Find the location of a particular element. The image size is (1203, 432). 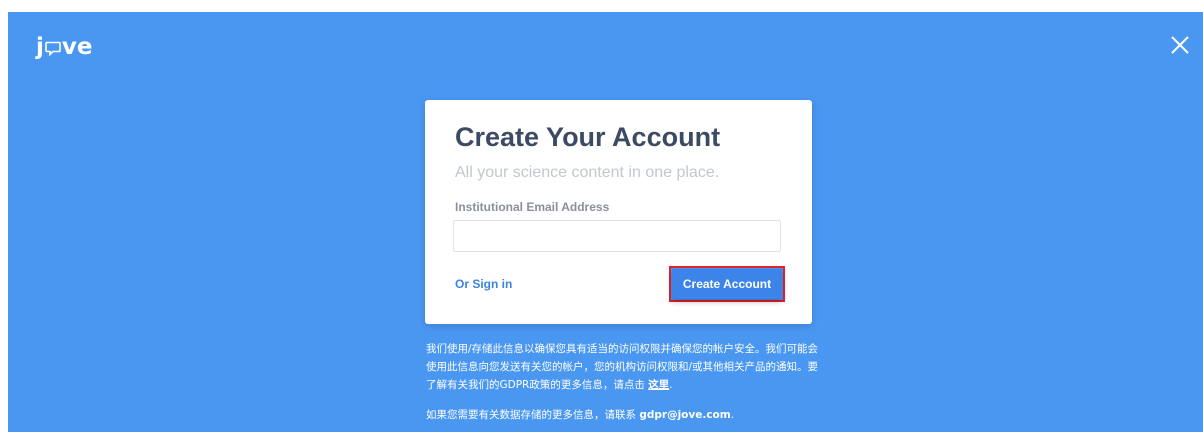

contact-paragraph: 如果您需要有关数据存储的更多信息，请联系 gdpr@jove.com. is located at coordinates (626, 415).